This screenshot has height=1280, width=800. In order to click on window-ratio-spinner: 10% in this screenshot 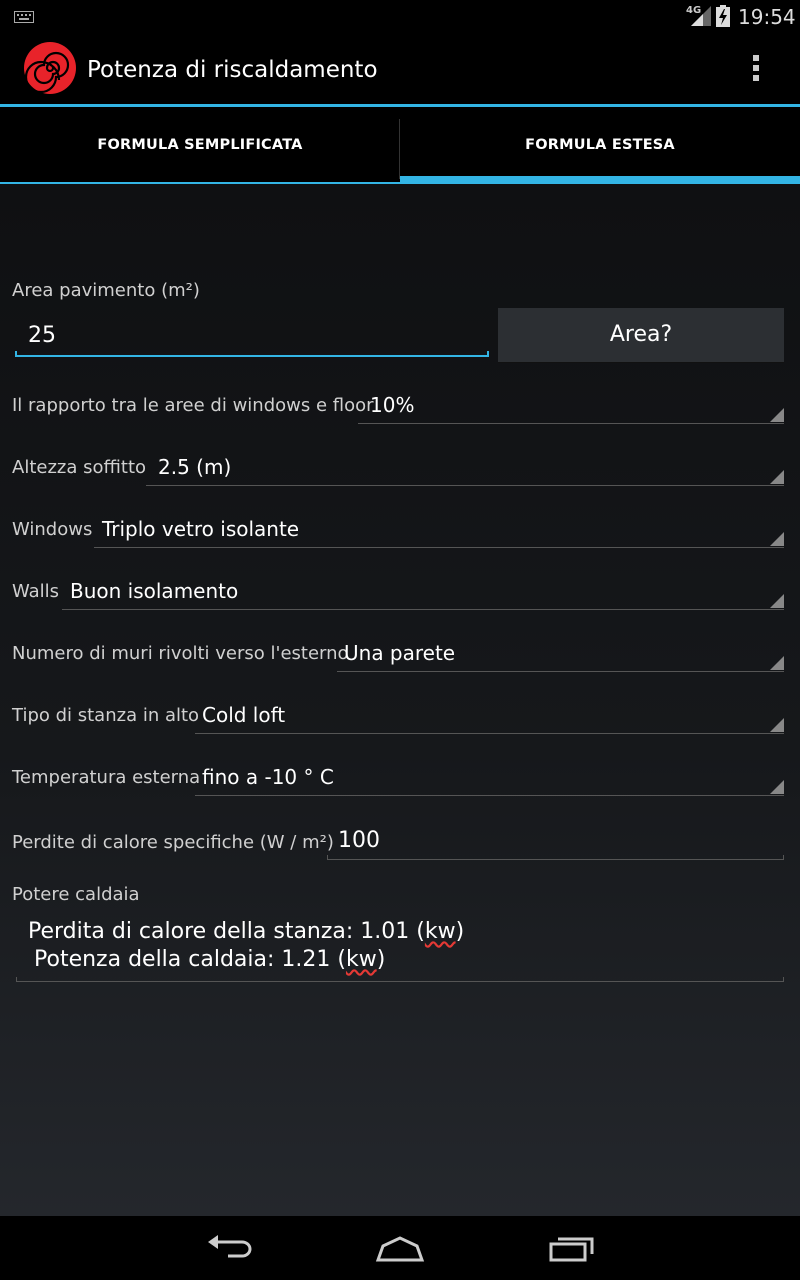, I will do `click(571, 404)`.